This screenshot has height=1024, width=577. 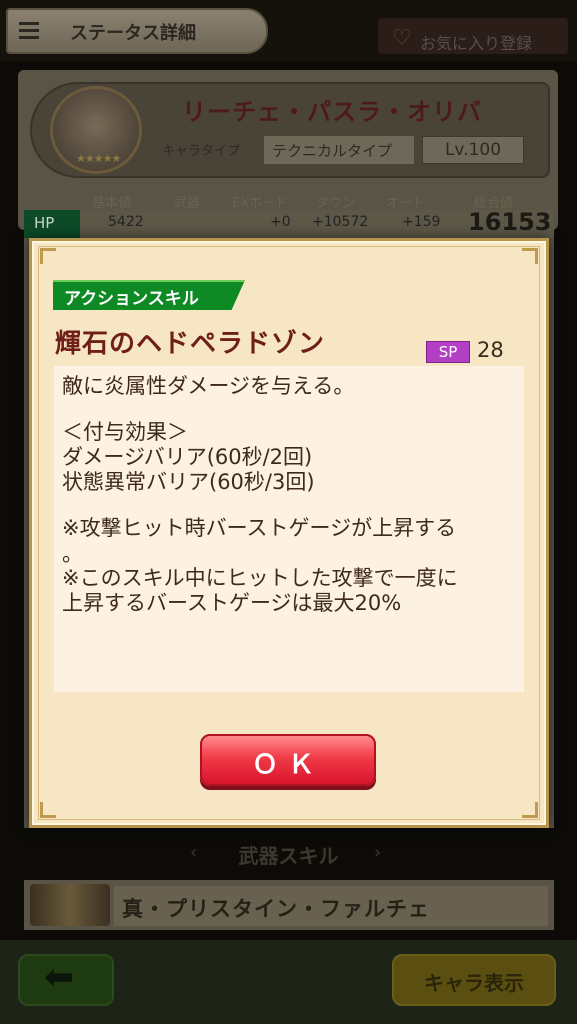 What do you see at coordinates (126, 222) in the screenshot?
I see `hp-base-value: 5422` at bounding box center [126, 222].